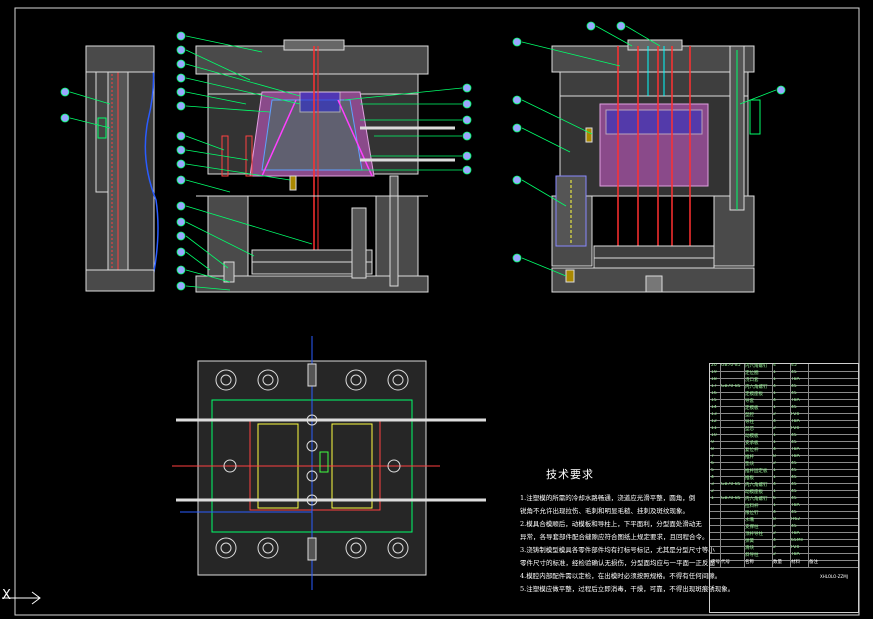  I want to click on parts-cell: 15, so click(714, 400).